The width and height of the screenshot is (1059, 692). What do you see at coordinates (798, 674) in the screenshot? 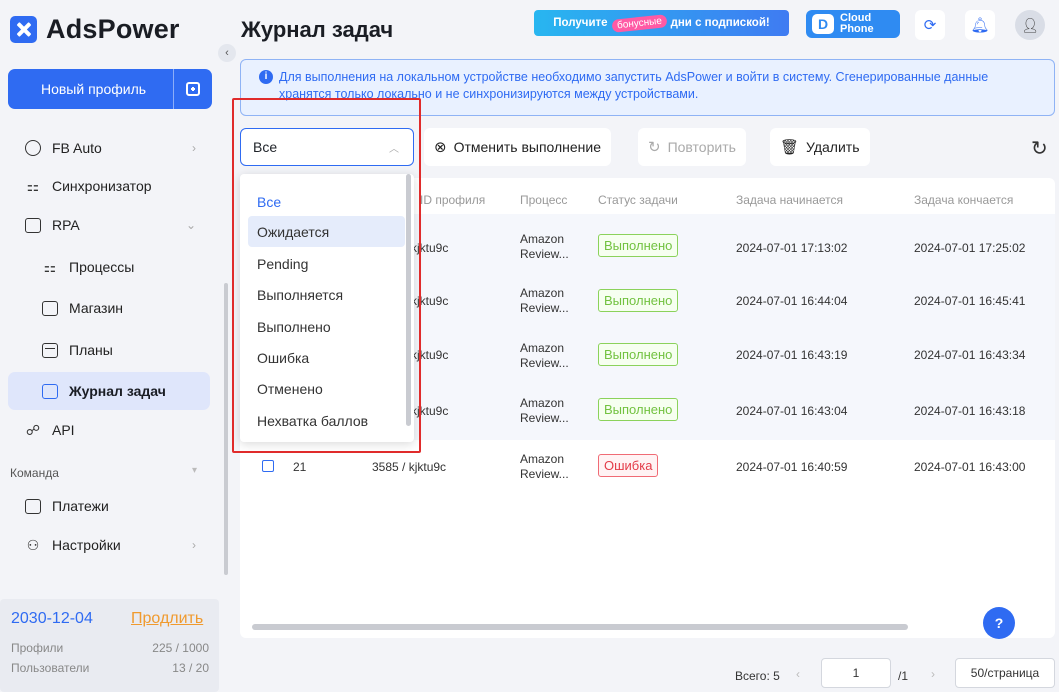
I see `pagination-prev-icon: ‹` at bounding box center [798, 674].